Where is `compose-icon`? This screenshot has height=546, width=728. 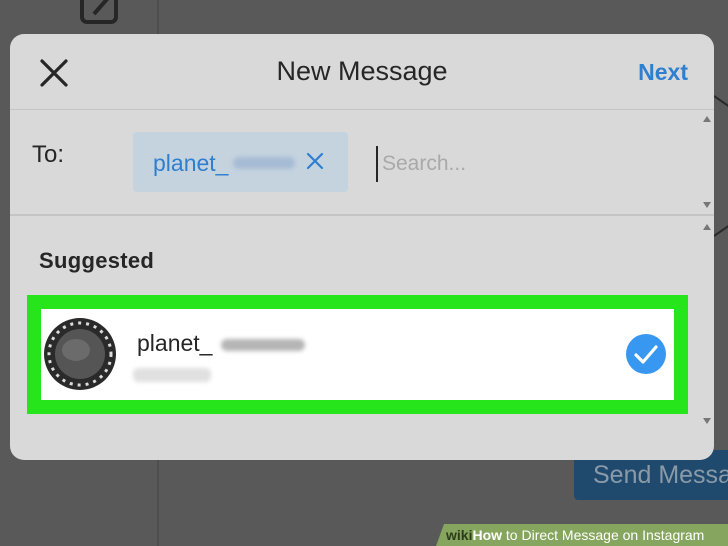 compose-icon is located at coordinates (99, 12).